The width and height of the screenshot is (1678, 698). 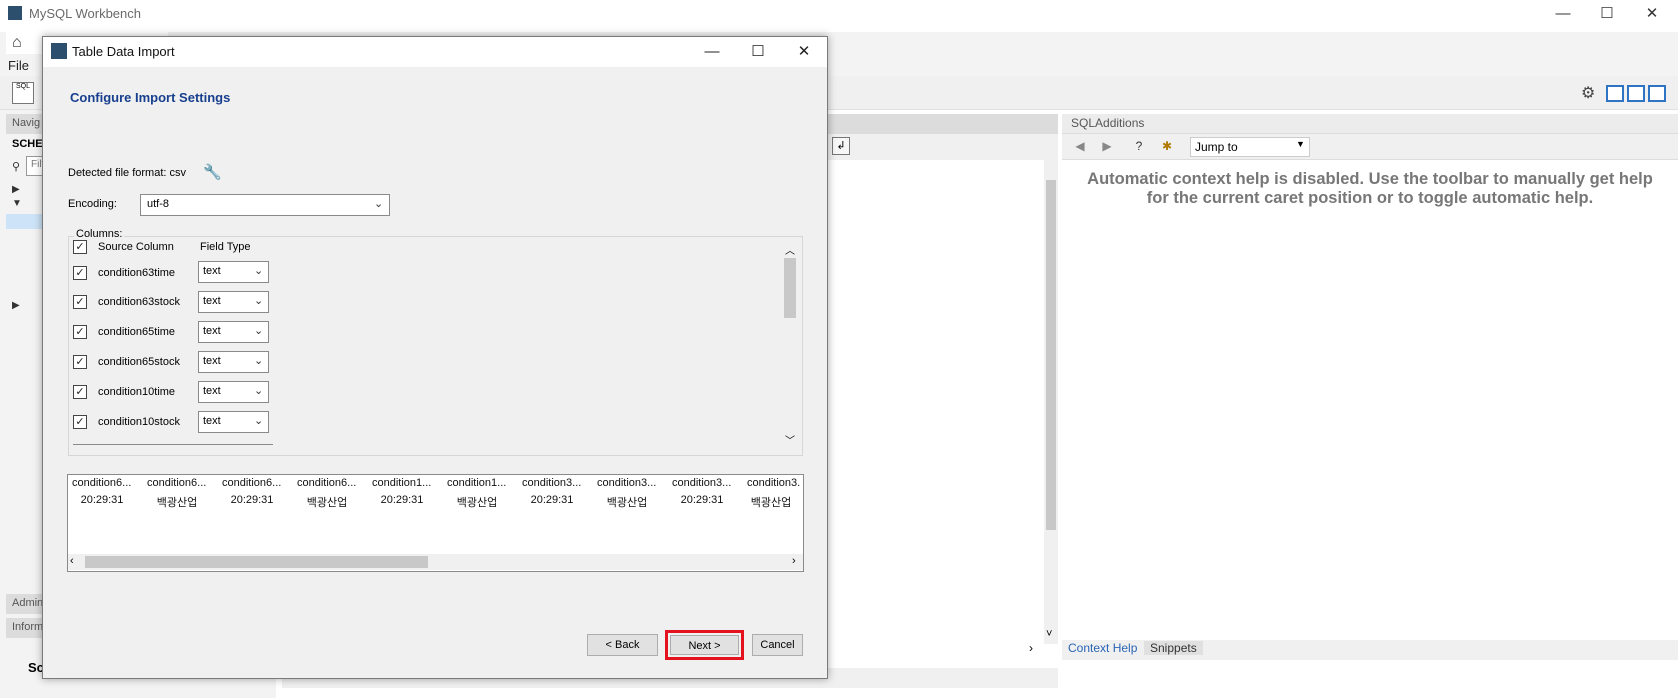 What do you see at coordinates (92, 204) in the screenshot?
I see `encoding-label: Encoding:` at bounding box center [92, 204].